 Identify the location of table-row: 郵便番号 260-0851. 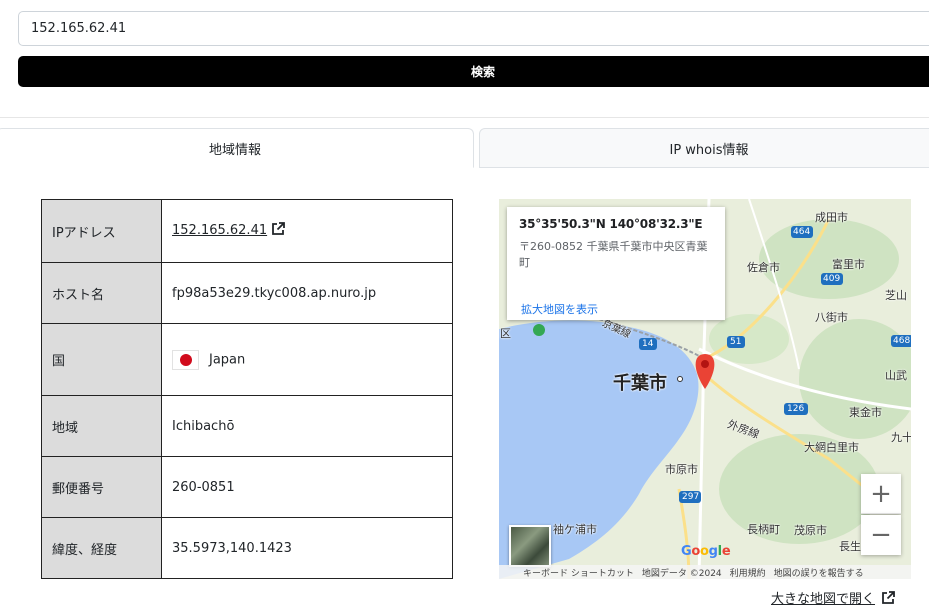
(247, 487).